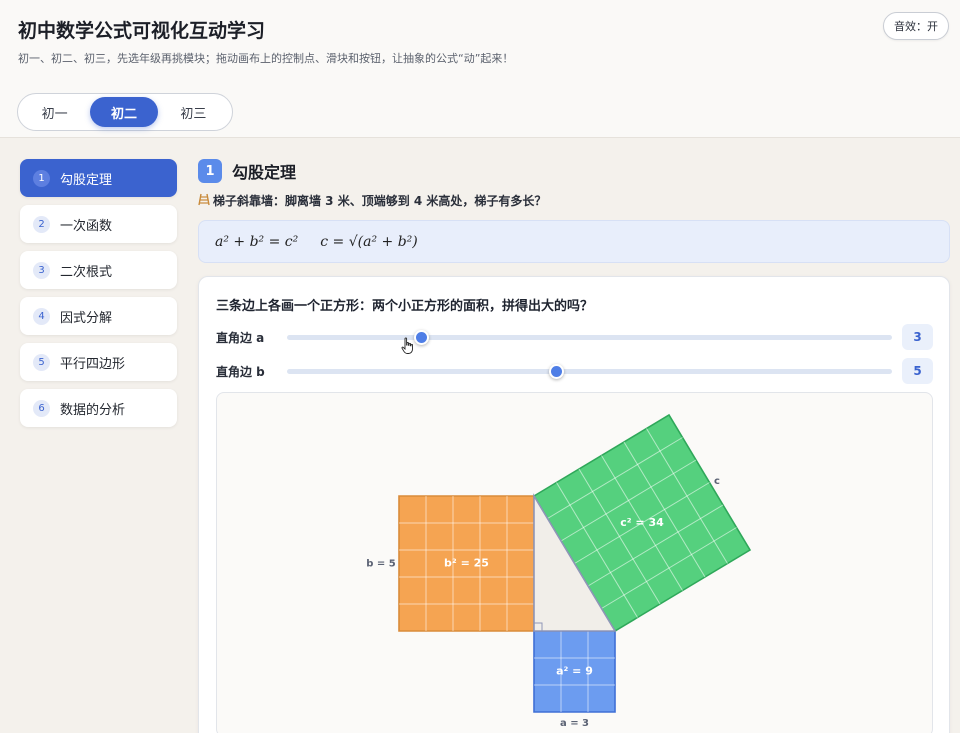 The image size is (960, 733). I want to click on slider-thumb-b, so click(556, 371).